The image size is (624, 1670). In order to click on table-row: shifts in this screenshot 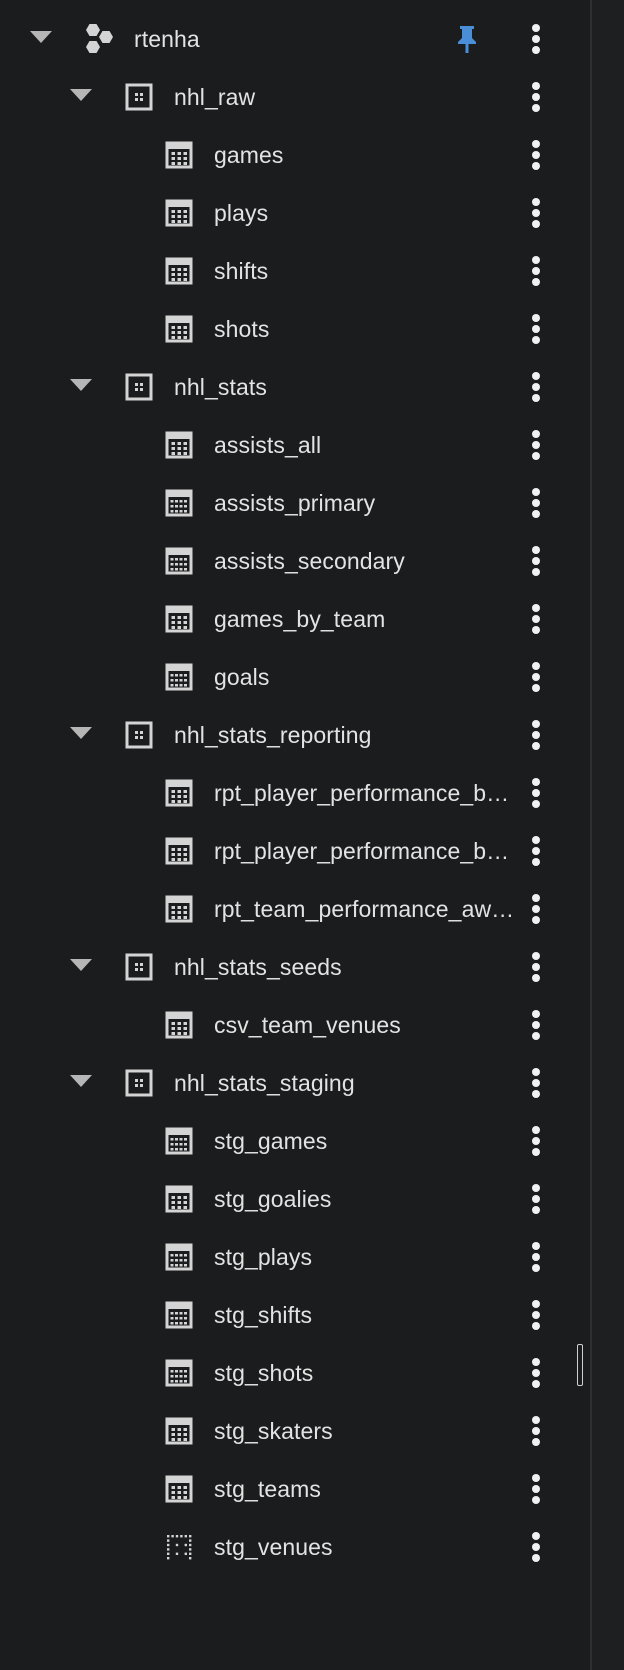, I will do `click(285, 271)`.